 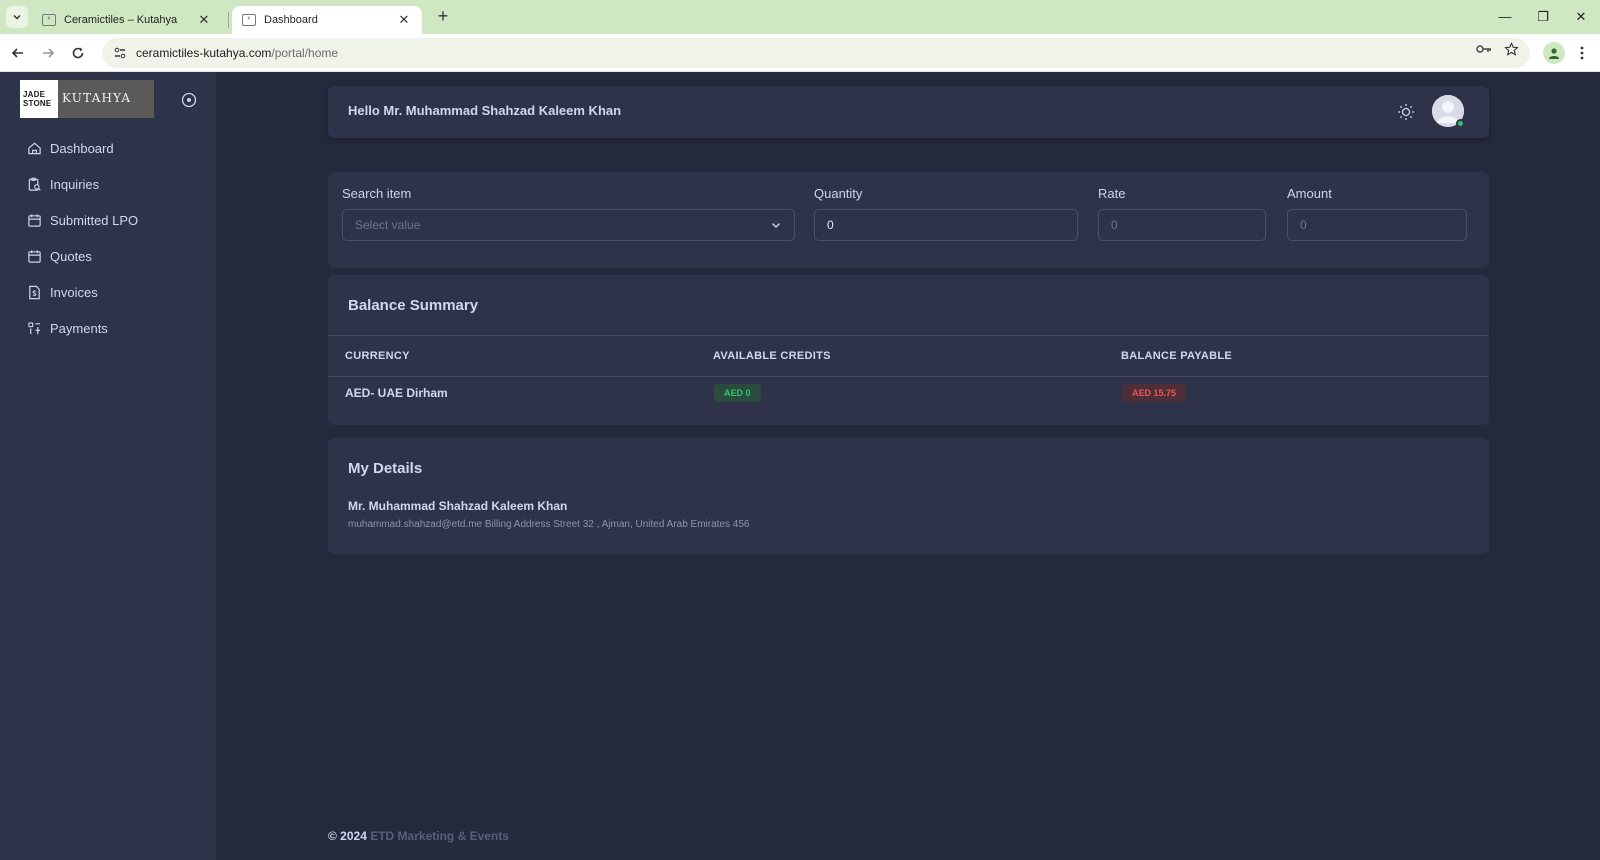 I want to click on column-header-currency: CURRENCY, so click(x=377, y=356).